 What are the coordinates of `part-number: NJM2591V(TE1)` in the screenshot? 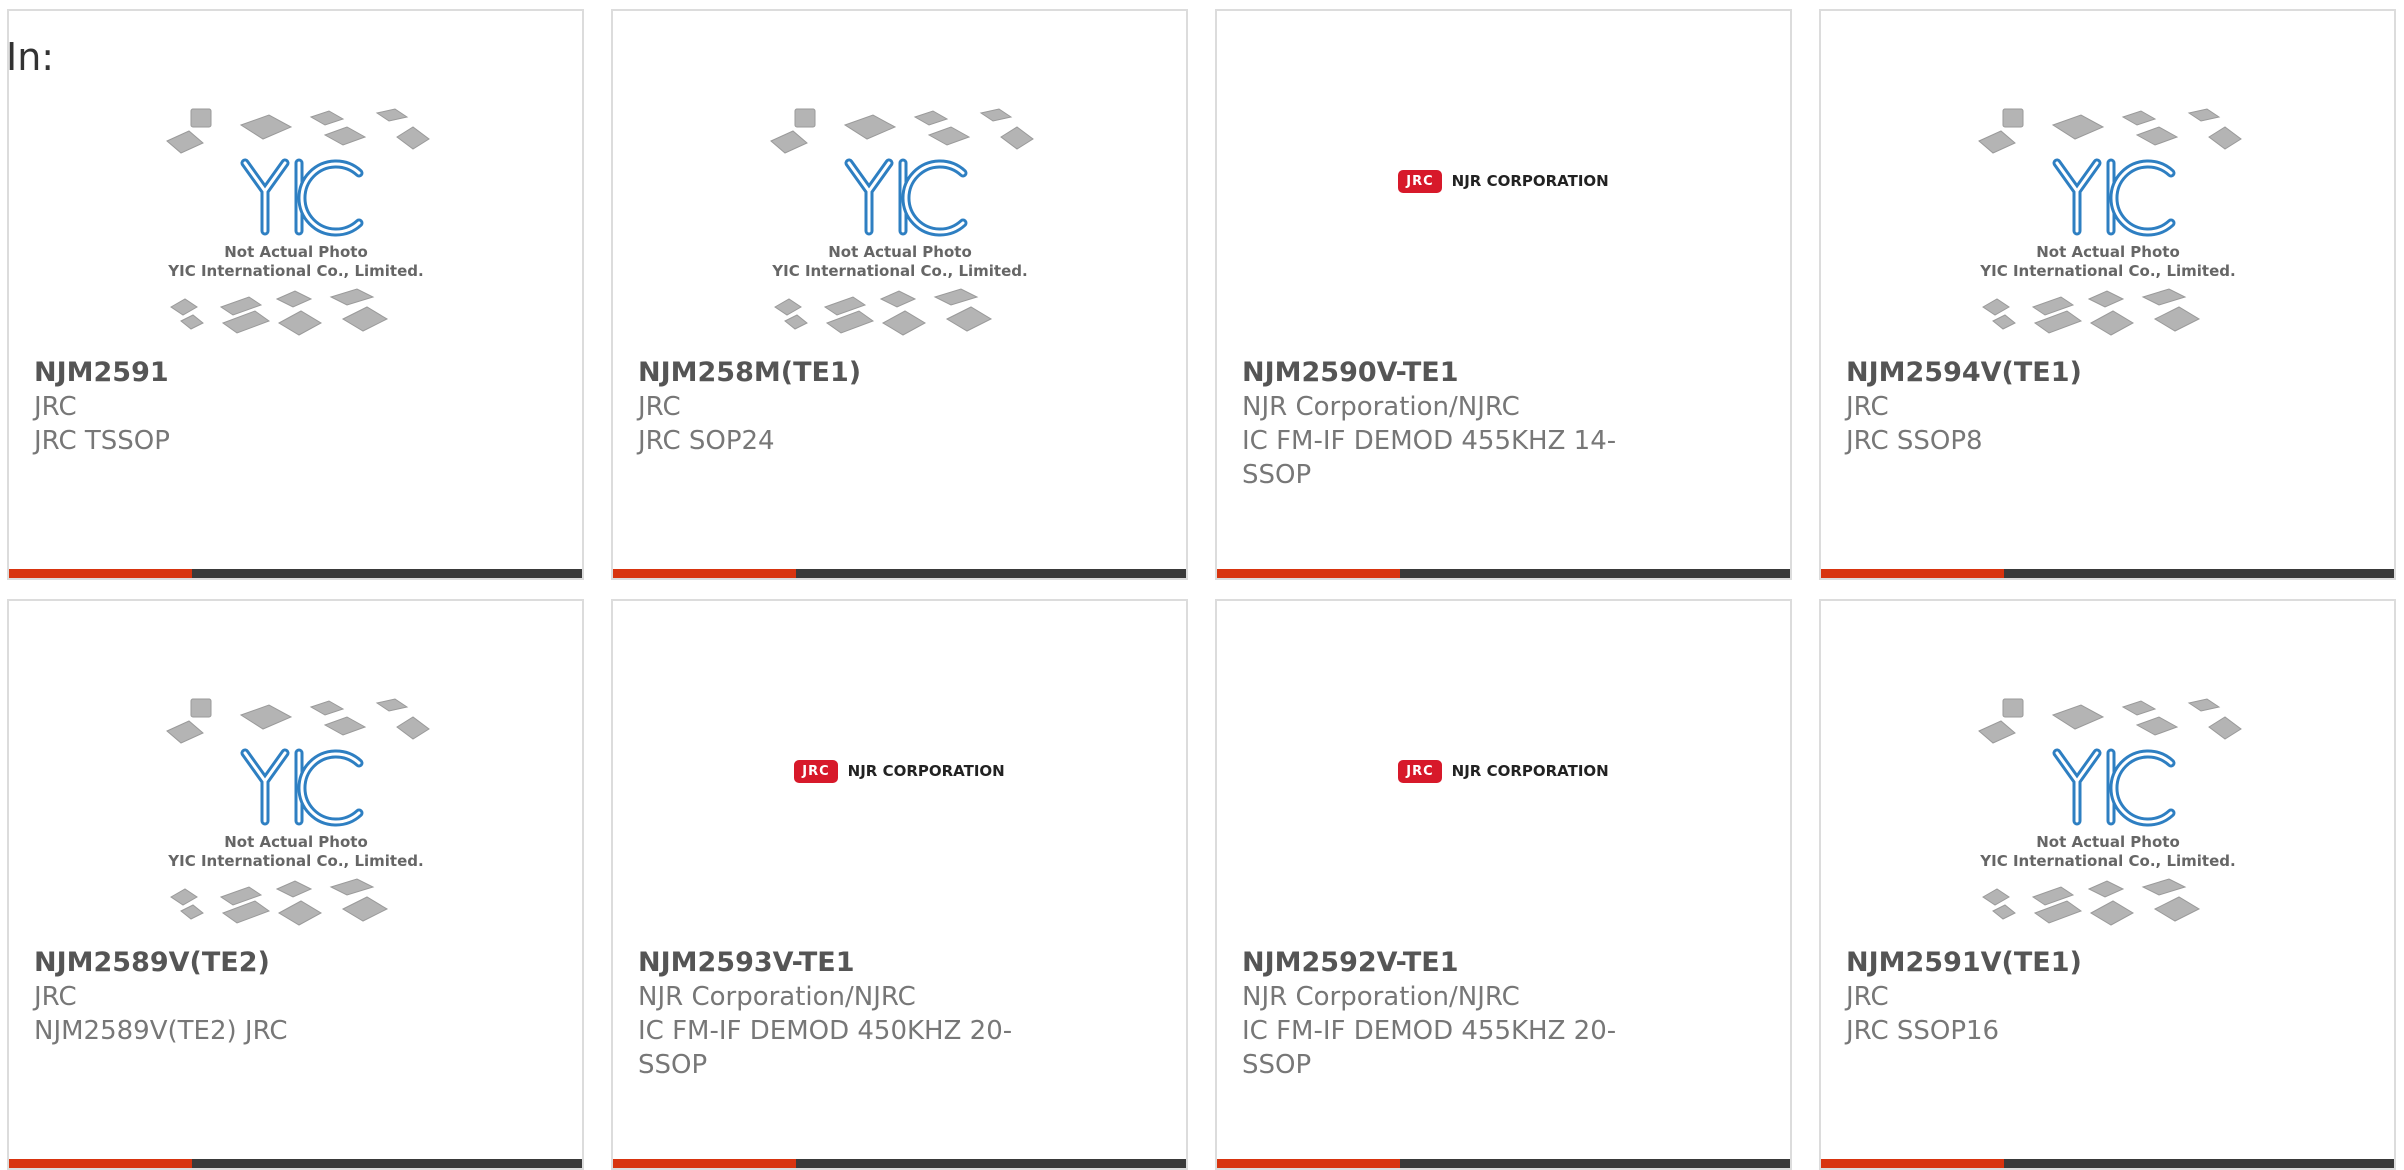 It's located at (2106, 963).